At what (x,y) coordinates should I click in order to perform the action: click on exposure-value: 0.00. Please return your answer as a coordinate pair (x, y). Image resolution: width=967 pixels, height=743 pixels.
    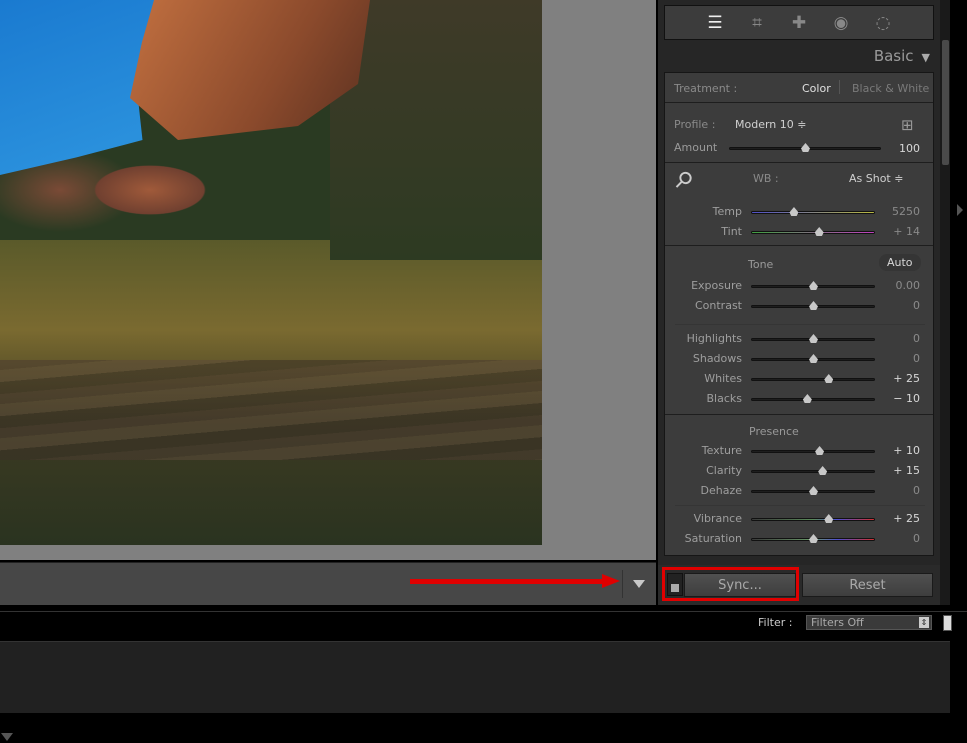
    Looking at the image, I should click on (908, 285).